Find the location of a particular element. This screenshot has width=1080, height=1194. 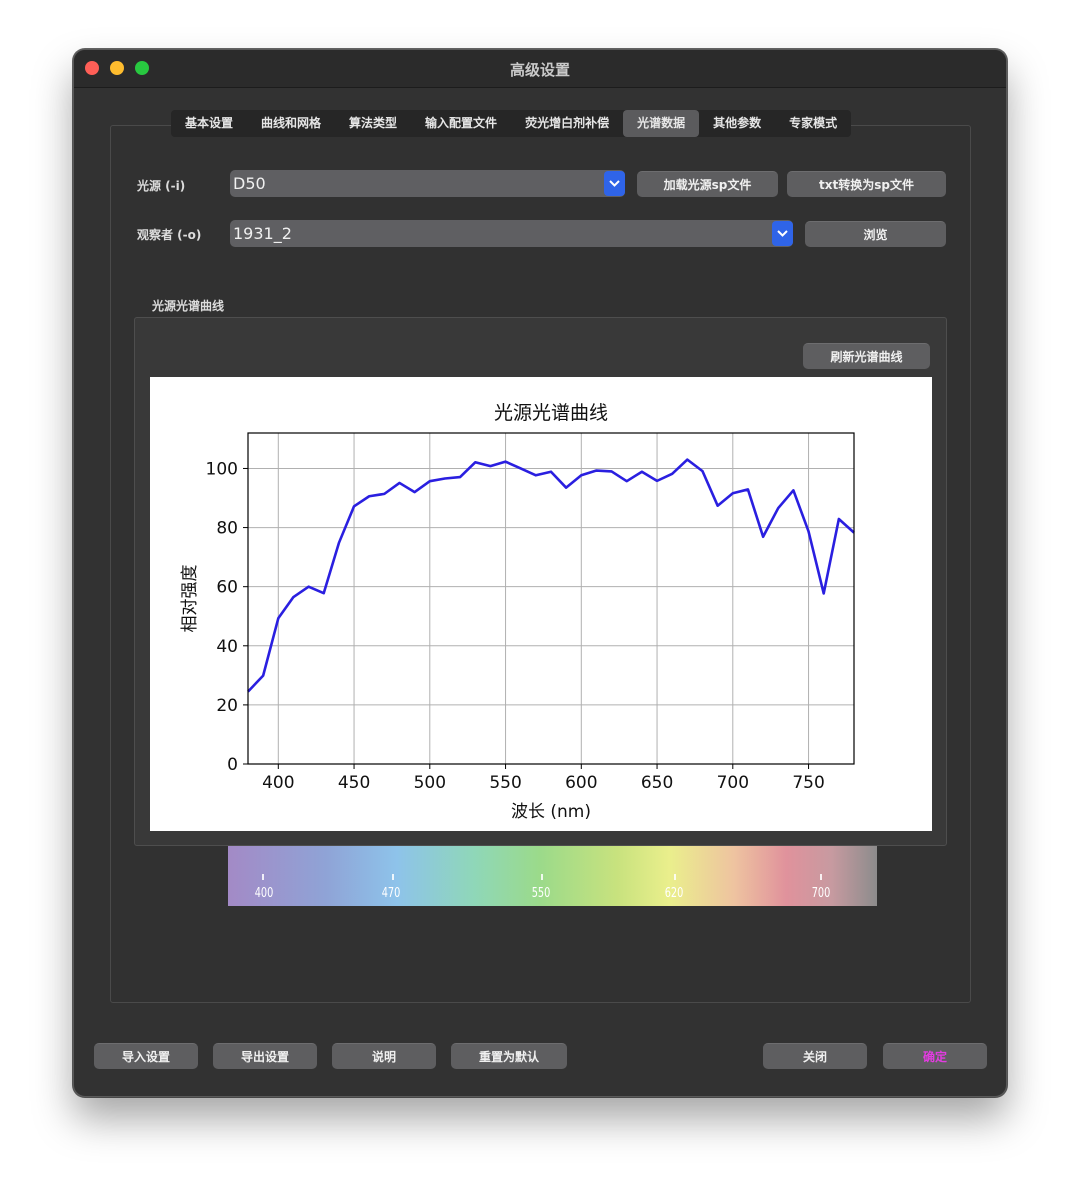

spectrum-label-700: 700 is located at coordinates (821, 893).